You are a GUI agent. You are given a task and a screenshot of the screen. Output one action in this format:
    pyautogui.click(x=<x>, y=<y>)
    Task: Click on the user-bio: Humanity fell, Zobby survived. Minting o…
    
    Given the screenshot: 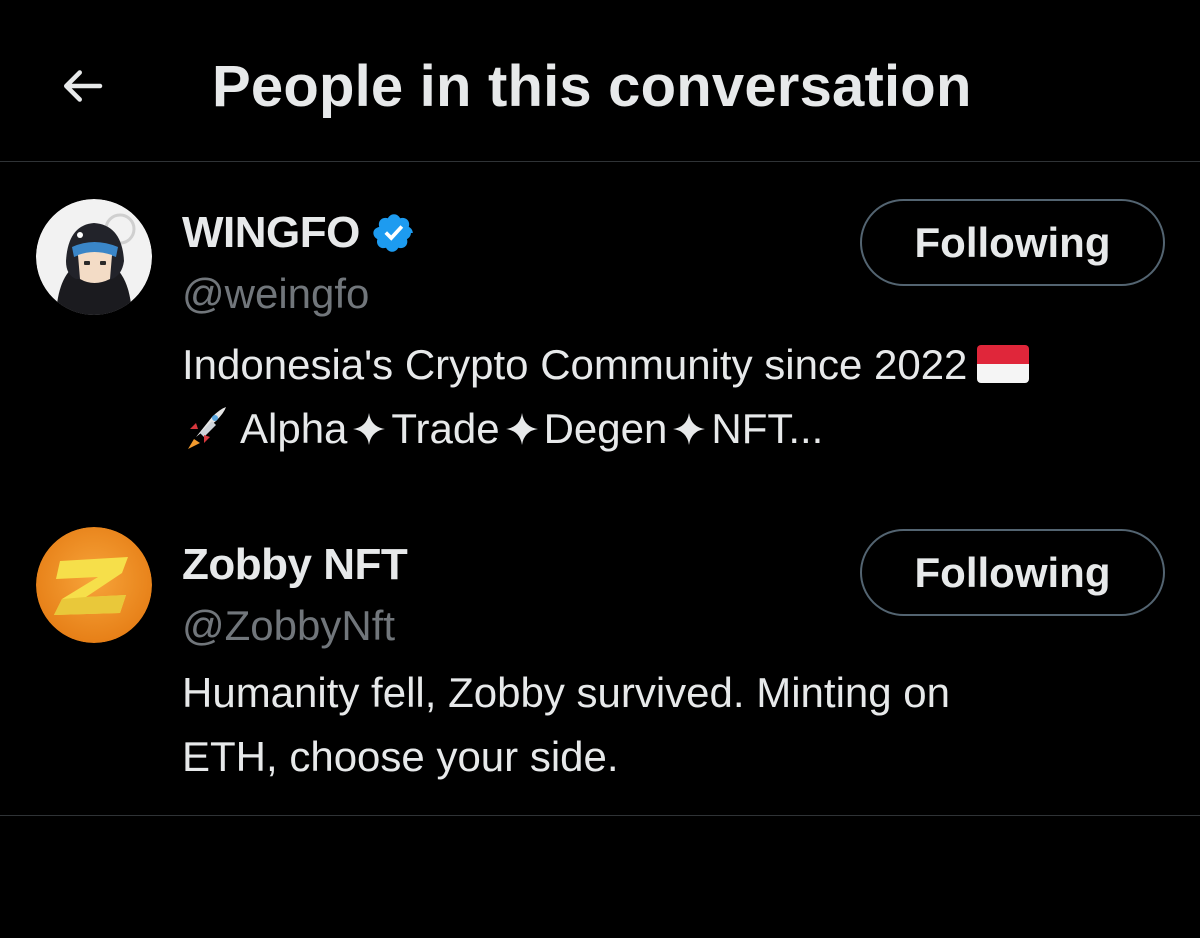 What is the action you would take?
    pyautogui.click(x=677, y=725)
    